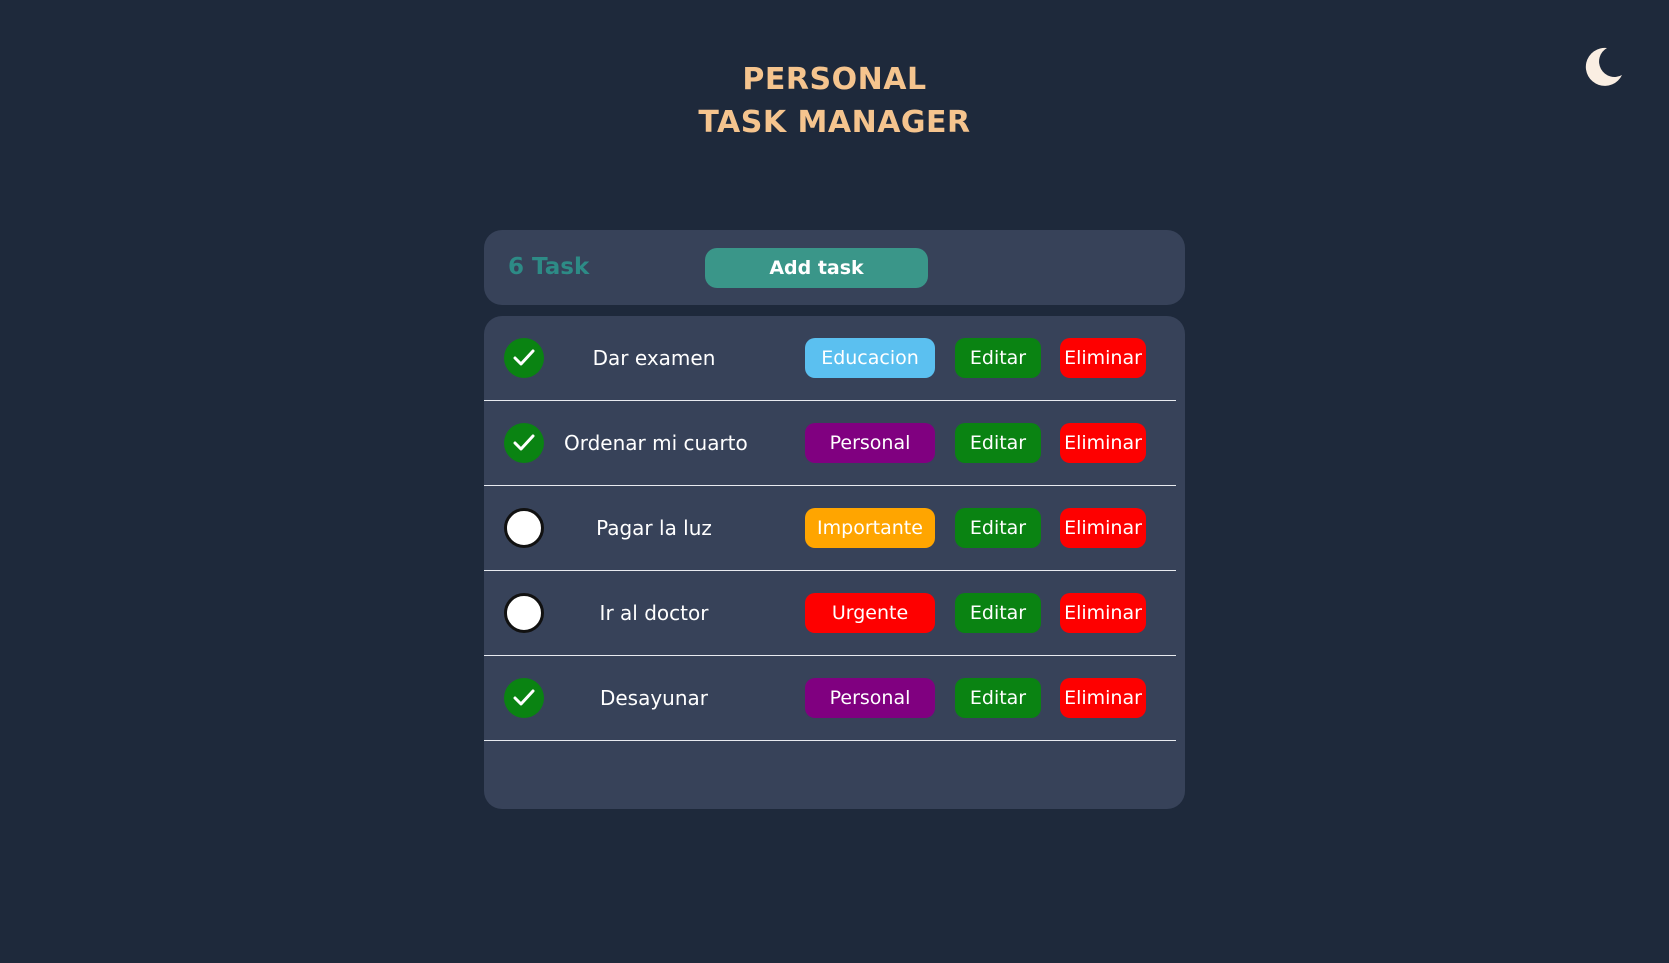 The image size is (1669, 963). I want to click on task-name: Desayunar, so click(654, 698).